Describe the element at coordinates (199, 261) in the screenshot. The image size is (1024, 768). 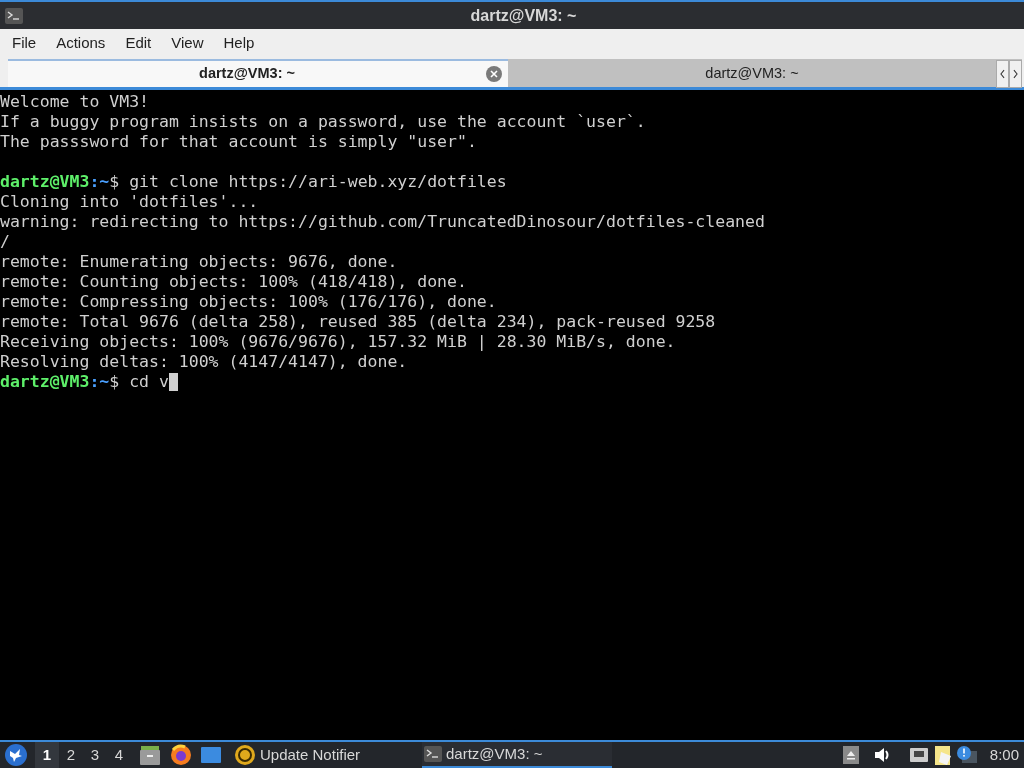
I see `output-line: remote: Enumerating objects: 9676, done.` at that location.